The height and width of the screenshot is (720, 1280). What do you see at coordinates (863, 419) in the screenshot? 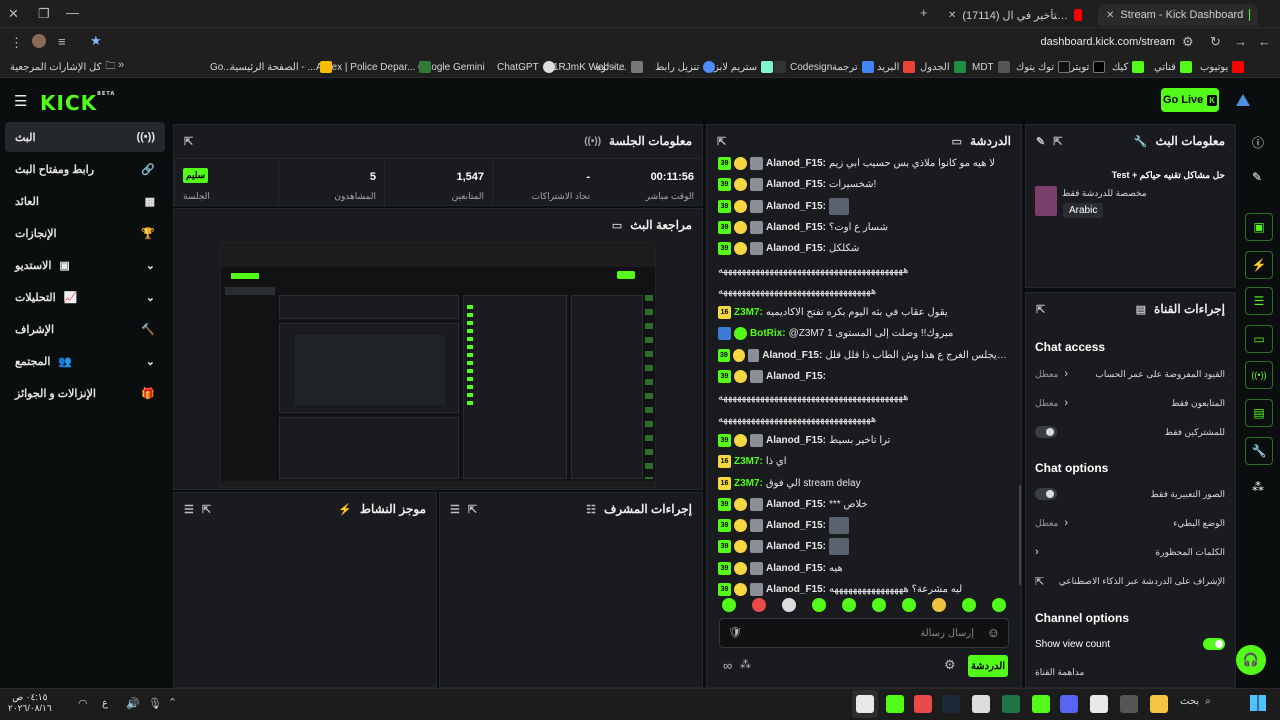
I see `chat-message: هههههههههههههههههههههههههههههههههه` at bounding box center [863, 419].